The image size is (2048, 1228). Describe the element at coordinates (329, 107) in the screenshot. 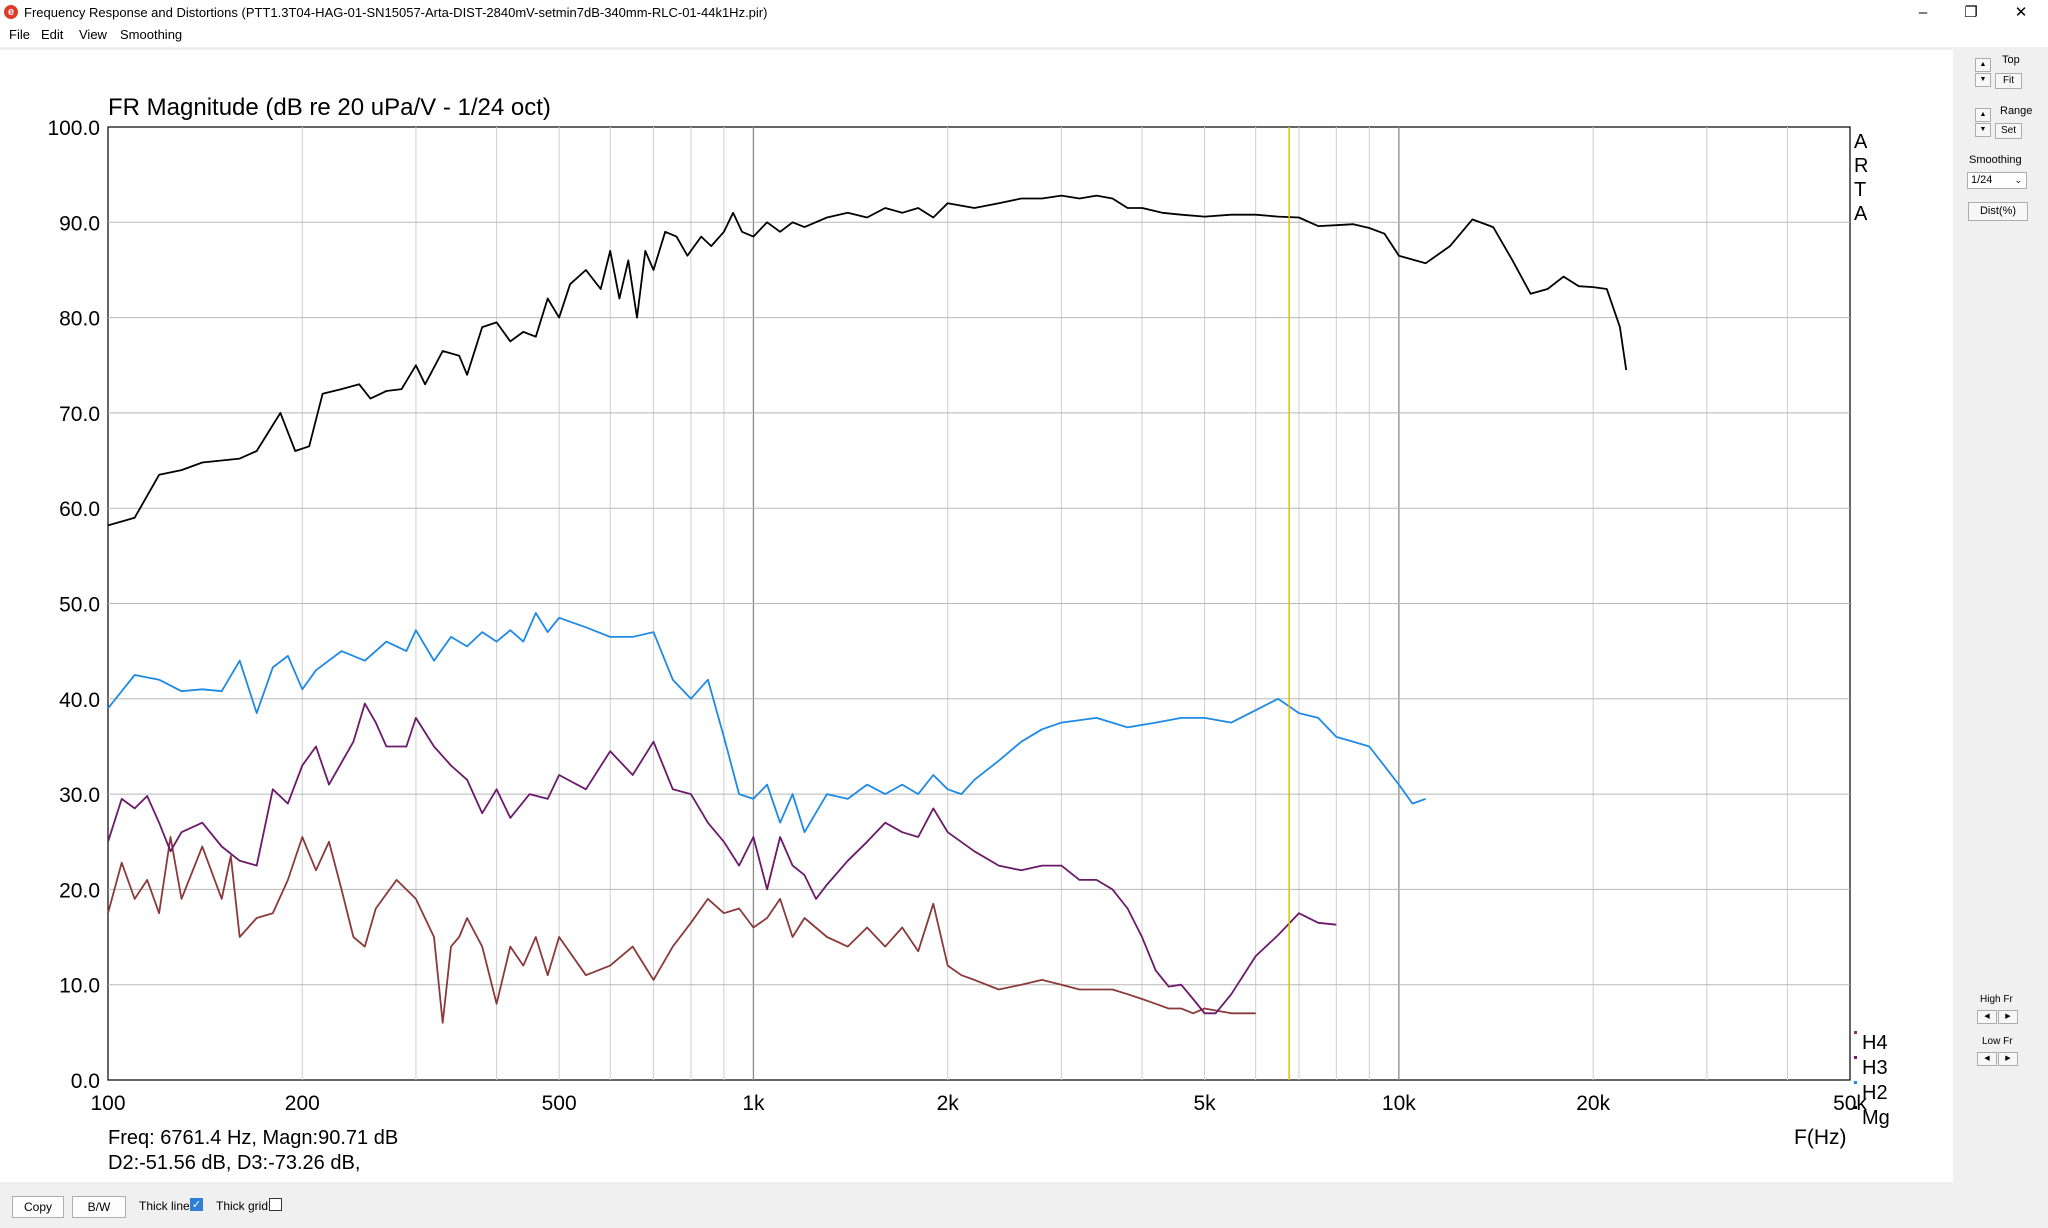

I see `chart-title: FR Magnitude (dB re 20 uPa/V - 1/24 oct)` at that location.